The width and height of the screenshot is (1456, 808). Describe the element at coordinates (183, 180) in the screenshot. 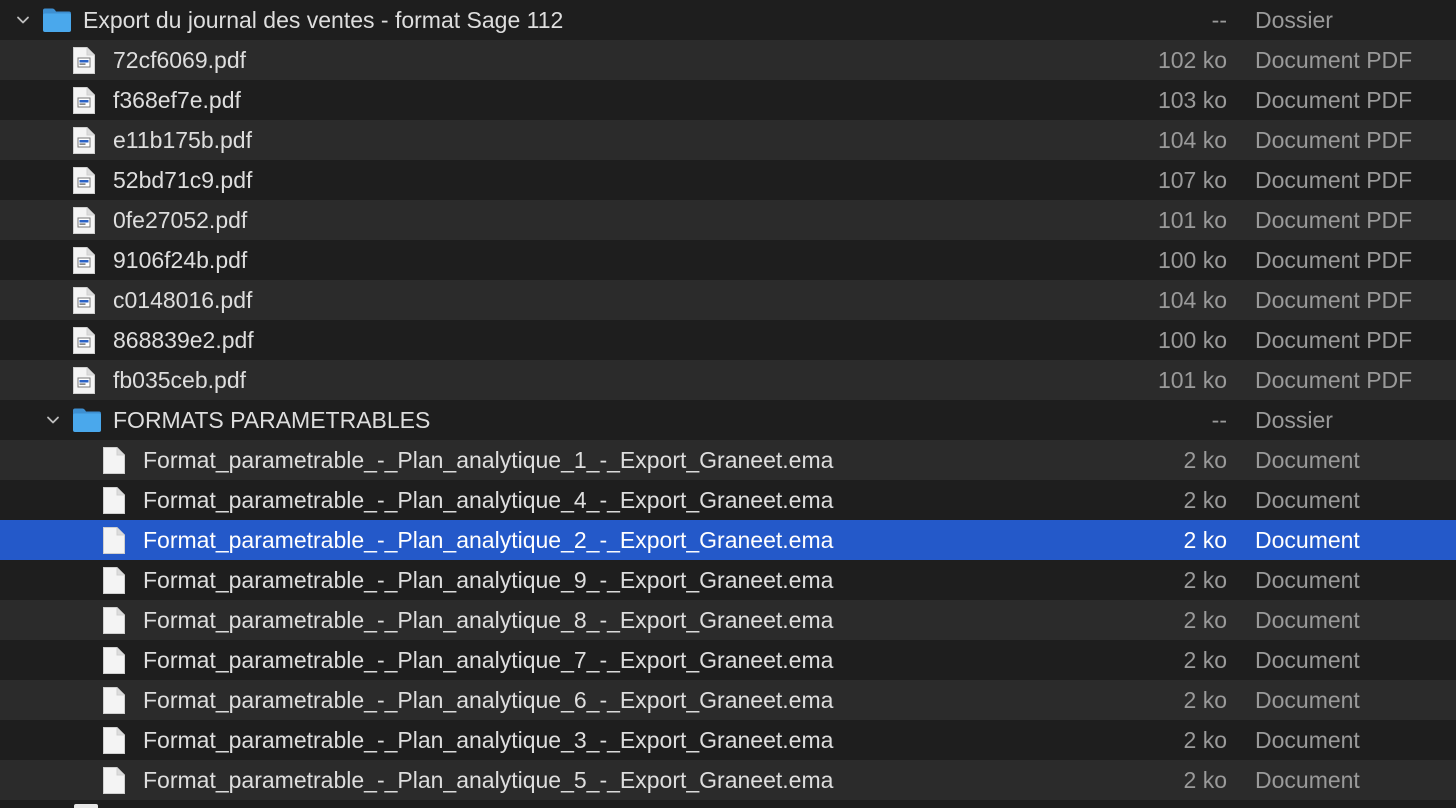

I see `file-name: 52bd71c9.pdf` at that location.